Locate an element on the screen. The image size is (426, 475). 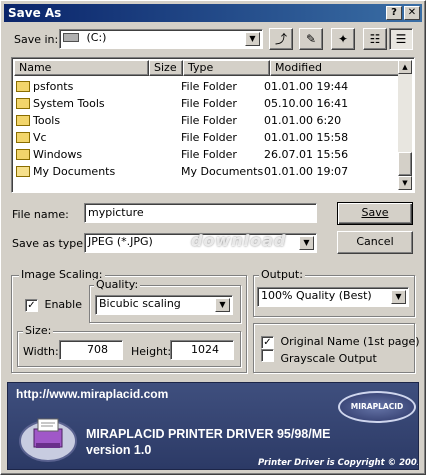
banner-url: http://www.miraplacid.com is located at coordinates (92, 394).